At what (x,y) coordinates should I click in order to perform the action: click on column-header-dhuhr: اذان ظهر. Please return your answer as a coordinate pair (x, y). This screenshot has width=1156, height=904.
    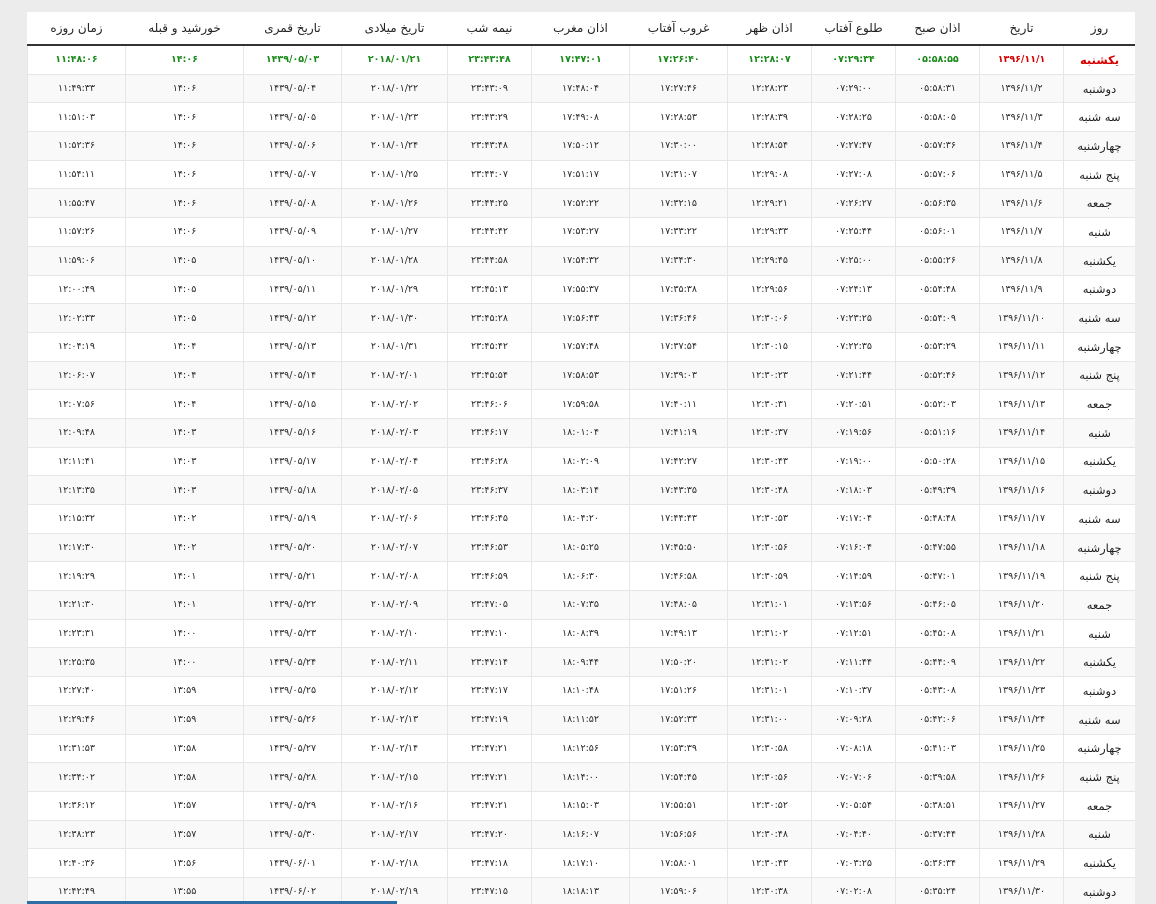
    Looking at the image, I should click on (769, 29).